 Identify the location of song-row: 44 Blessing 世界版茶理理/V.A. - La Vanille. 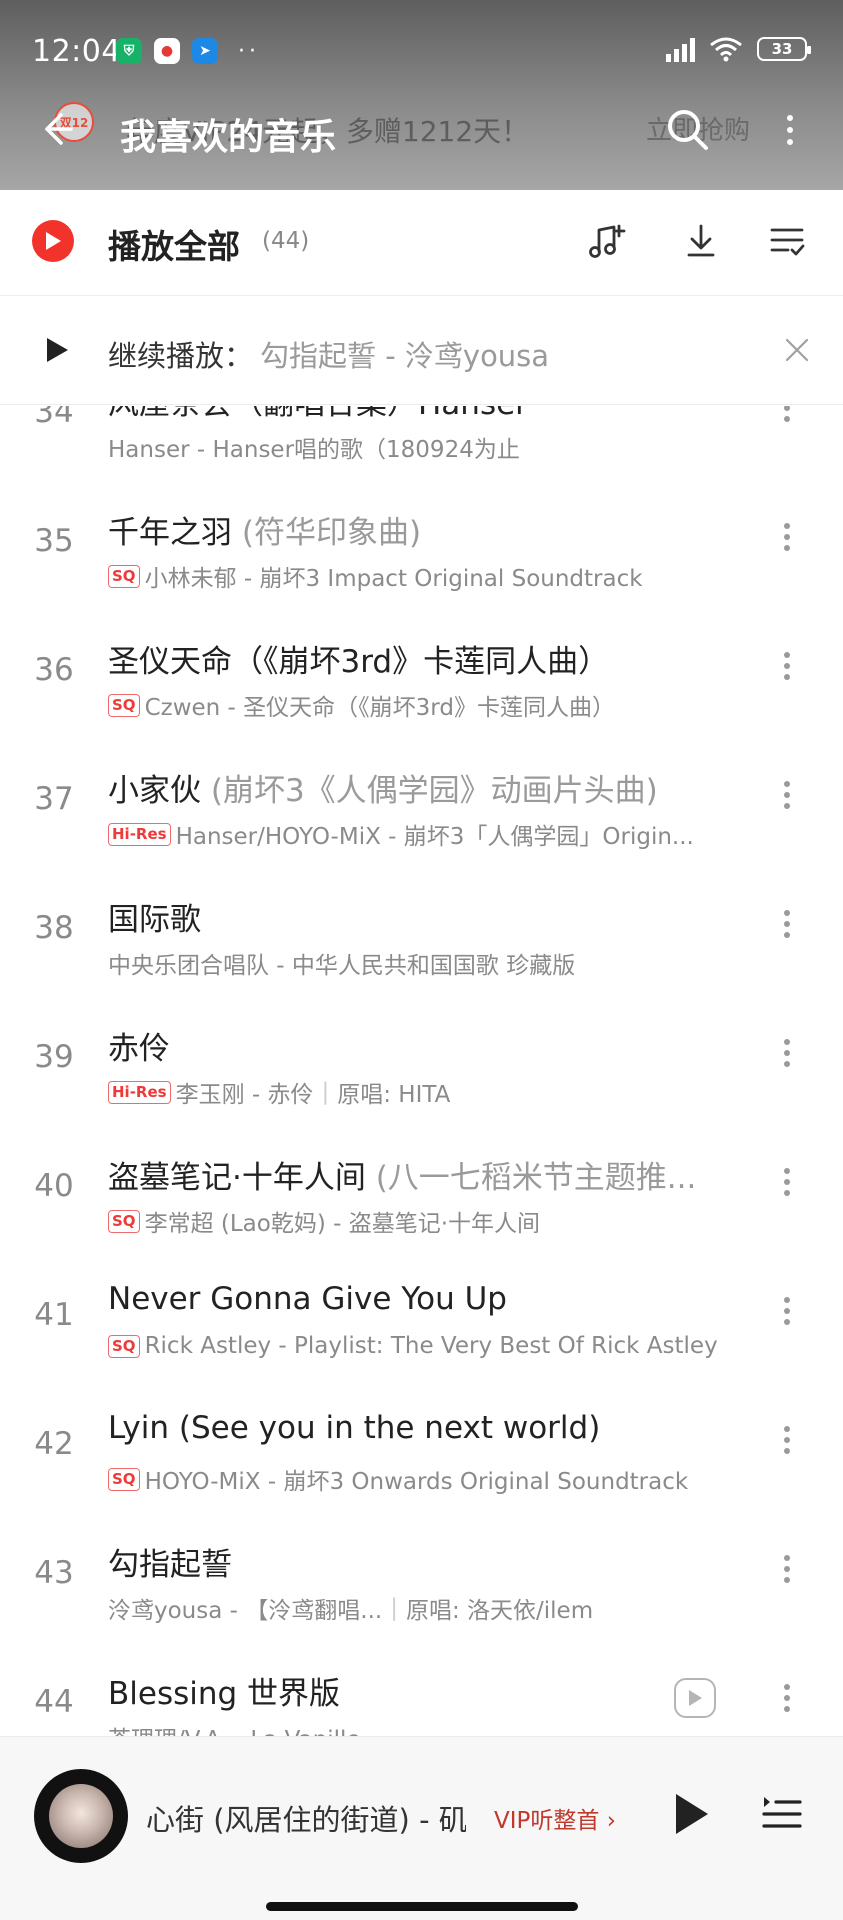
(421, 1685).